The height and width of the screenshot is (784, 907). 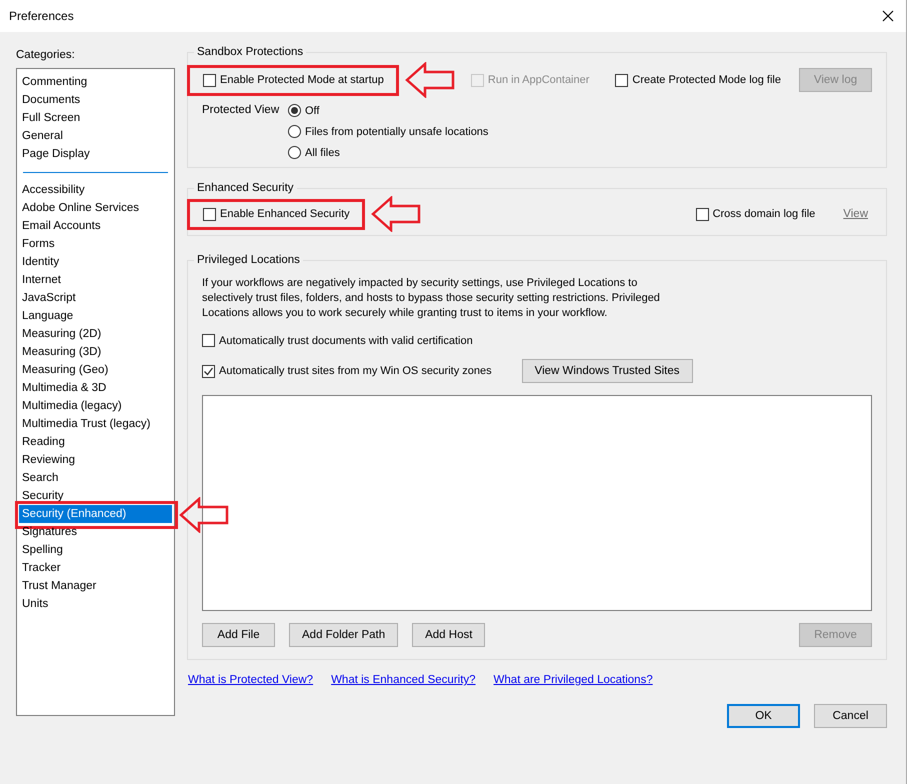 What do you see at coordinates (850, 716) in the screenshot?
I see `cancel-button: Cancel` at bounding box center [850, 716].